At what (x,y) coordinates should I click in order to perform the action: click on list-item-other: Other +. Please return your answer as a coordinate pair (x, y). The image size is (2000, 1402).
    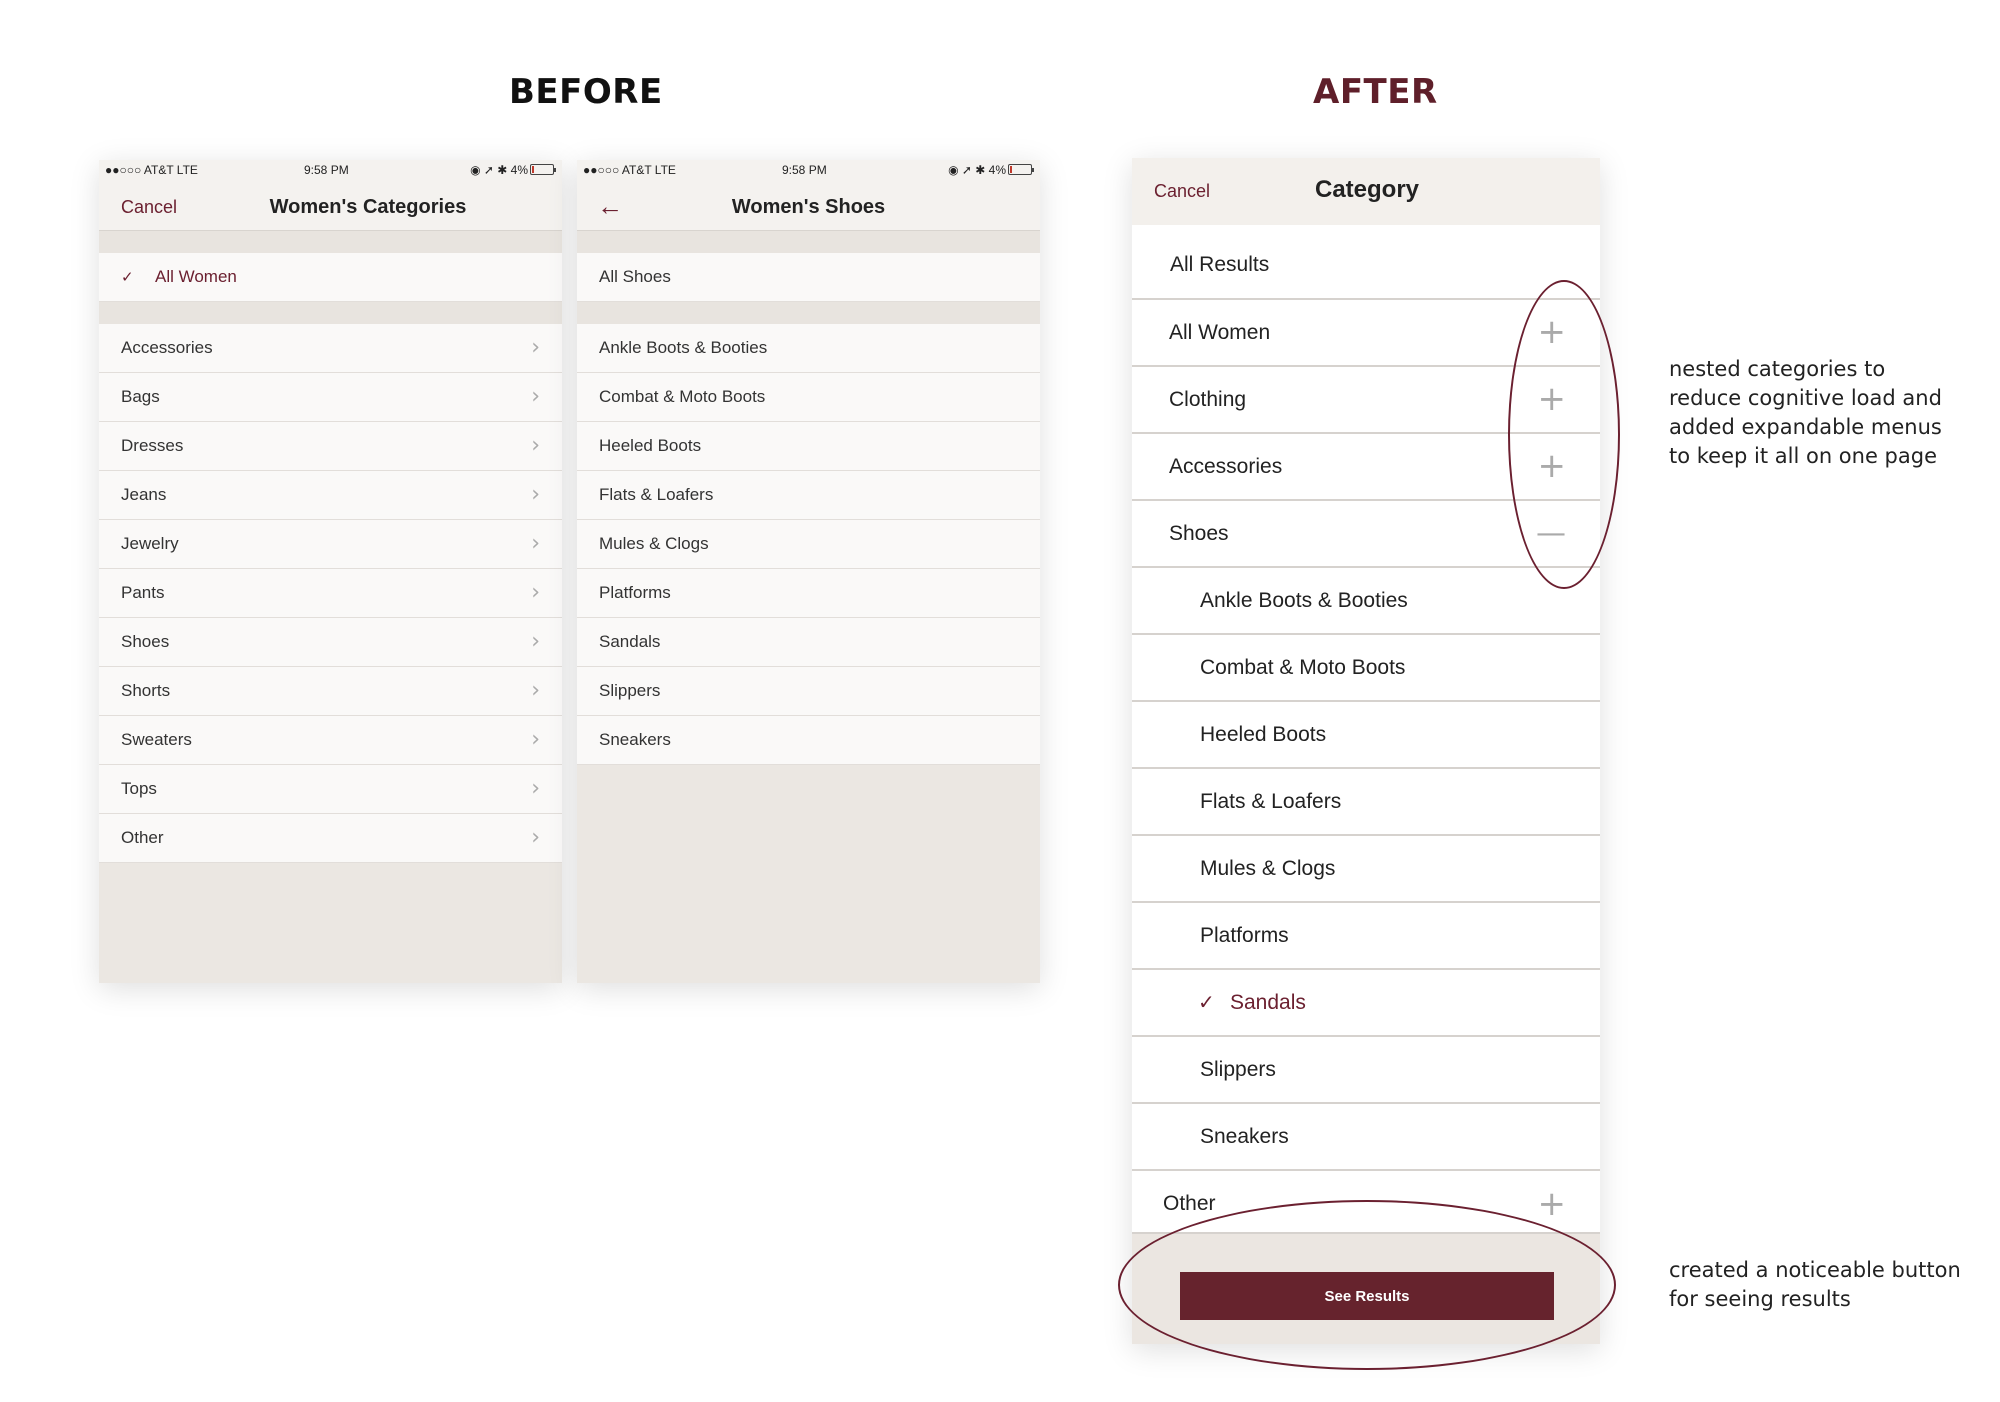
    Looking at the image, I should click on (1366, 1202).